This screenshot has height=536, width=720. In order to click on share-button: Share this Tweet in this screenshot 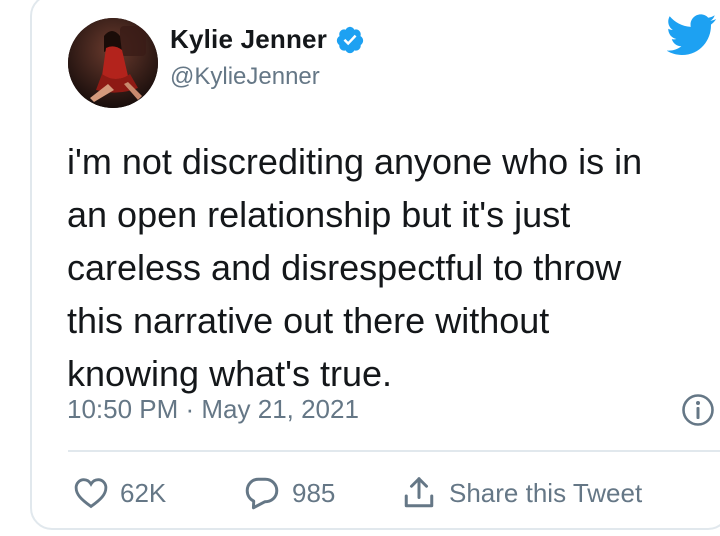, I will do `click(521, 493)`.